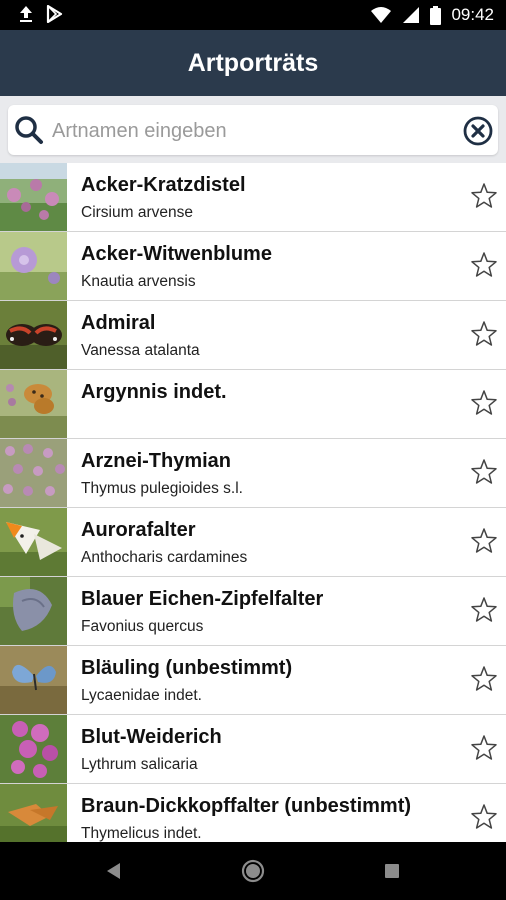 The height and width of the screenshot is (900, 506). I want to click on list-item: Admiral Vanessa atalanta, so click(253, 335).